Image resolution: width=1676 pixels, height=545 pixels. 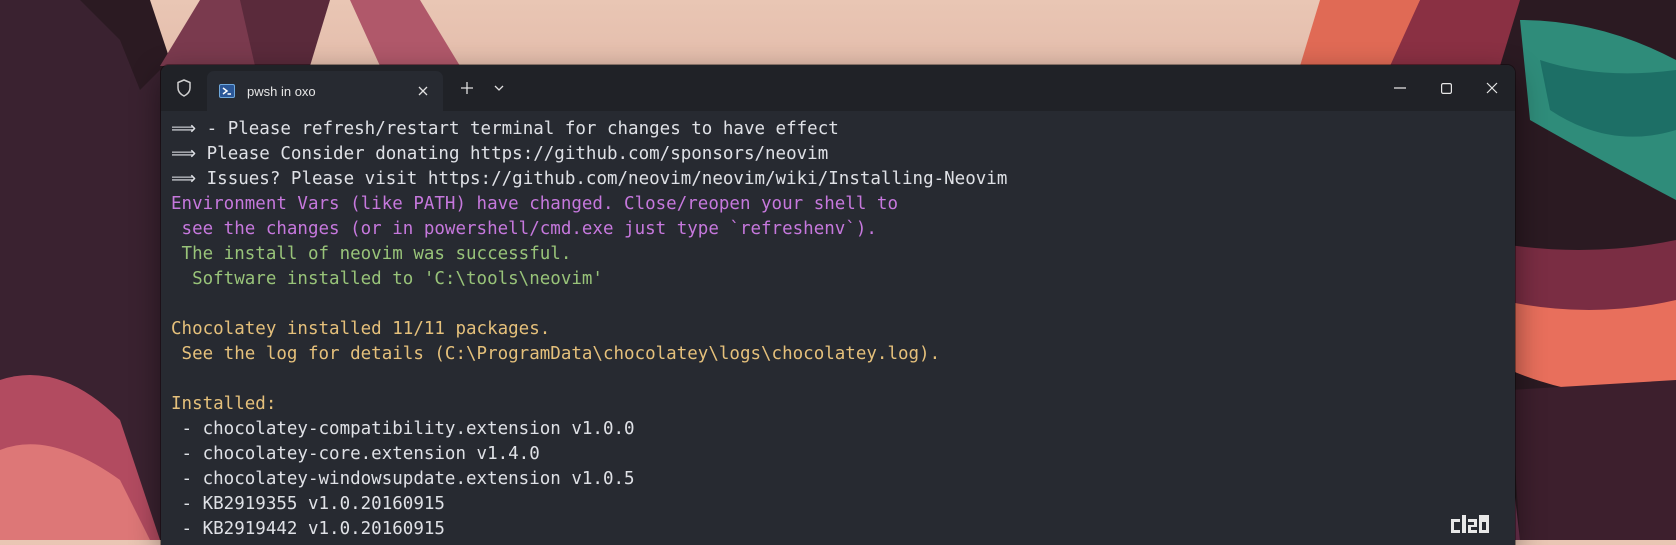 I want to click on tab-dropdown-button, so click(x=499, y=88).